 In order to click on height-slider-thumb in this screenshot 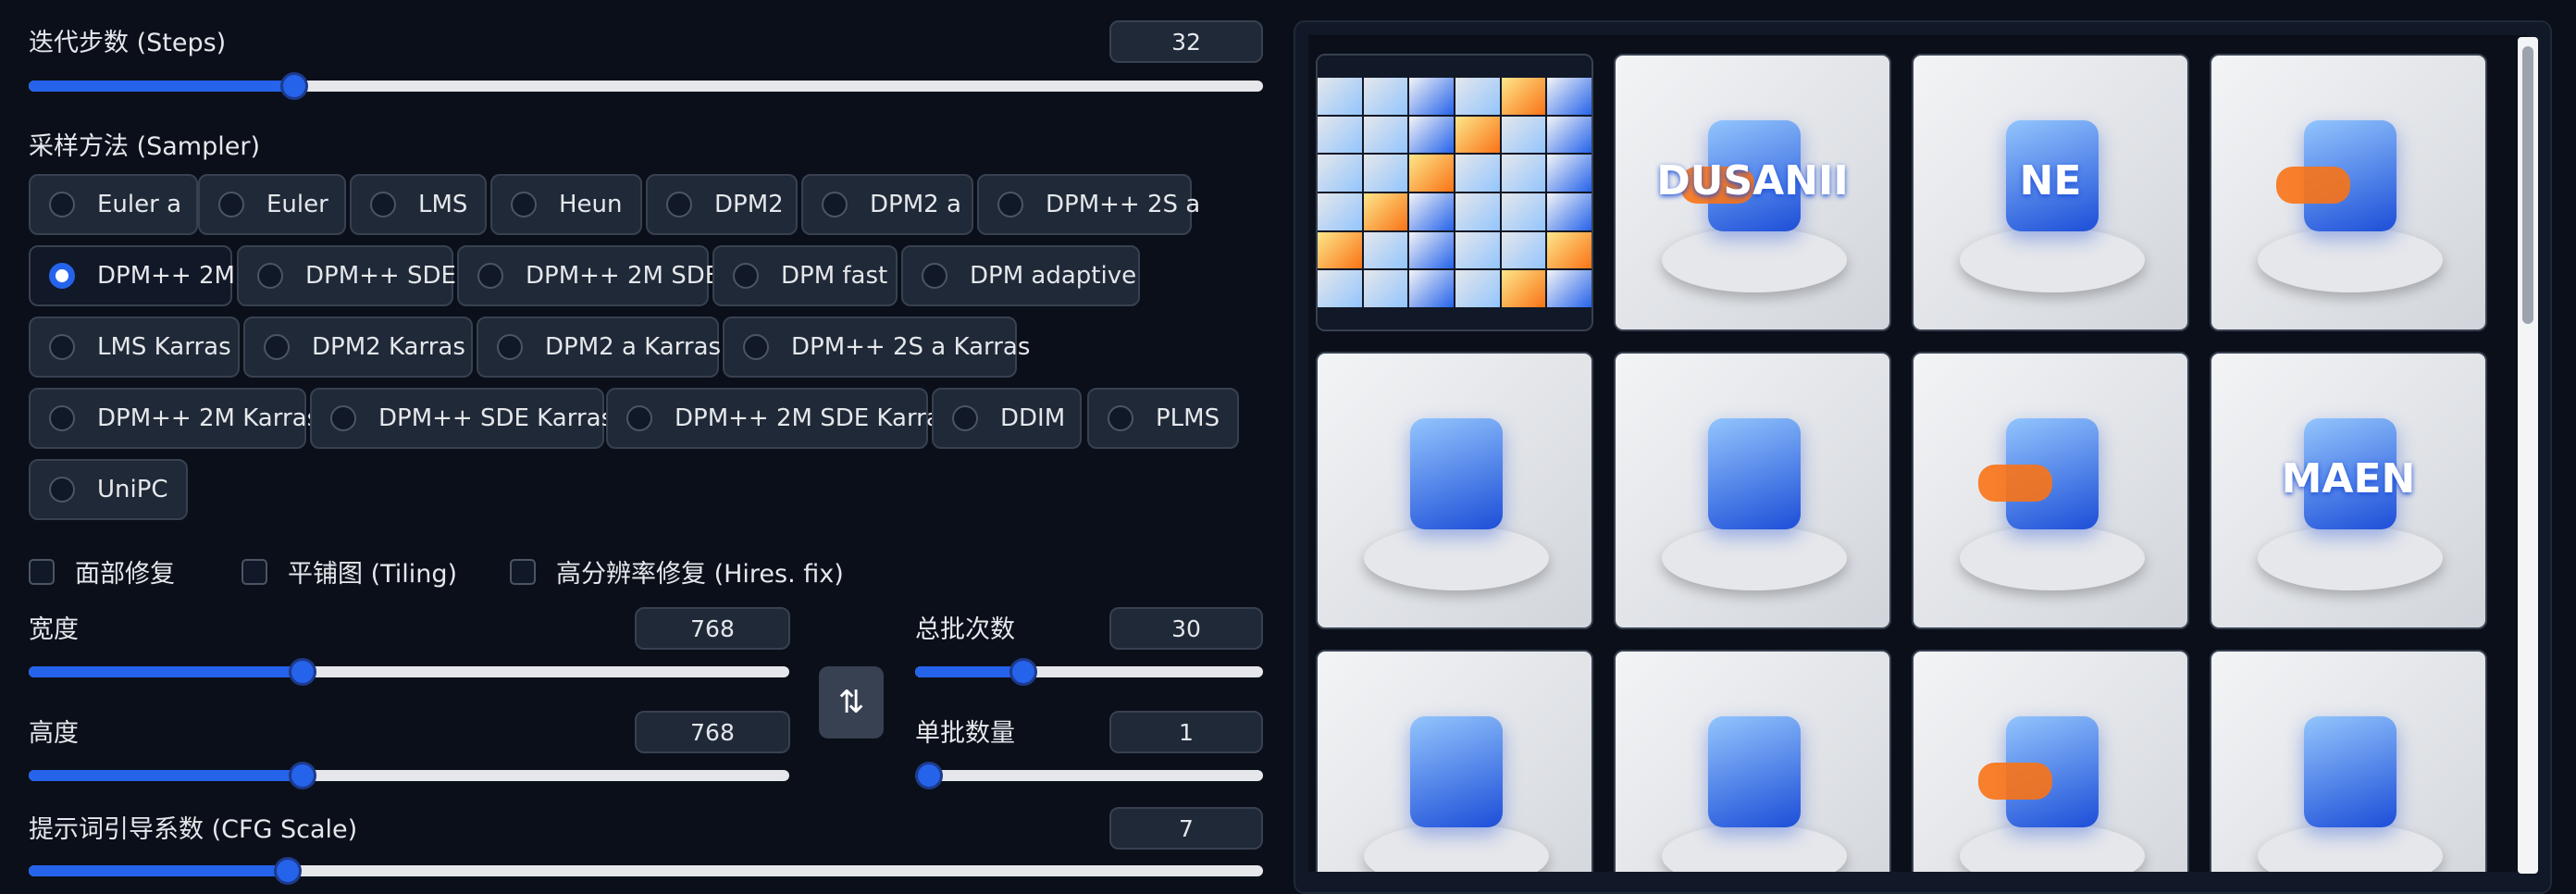, I will do `click(302, 776)`.